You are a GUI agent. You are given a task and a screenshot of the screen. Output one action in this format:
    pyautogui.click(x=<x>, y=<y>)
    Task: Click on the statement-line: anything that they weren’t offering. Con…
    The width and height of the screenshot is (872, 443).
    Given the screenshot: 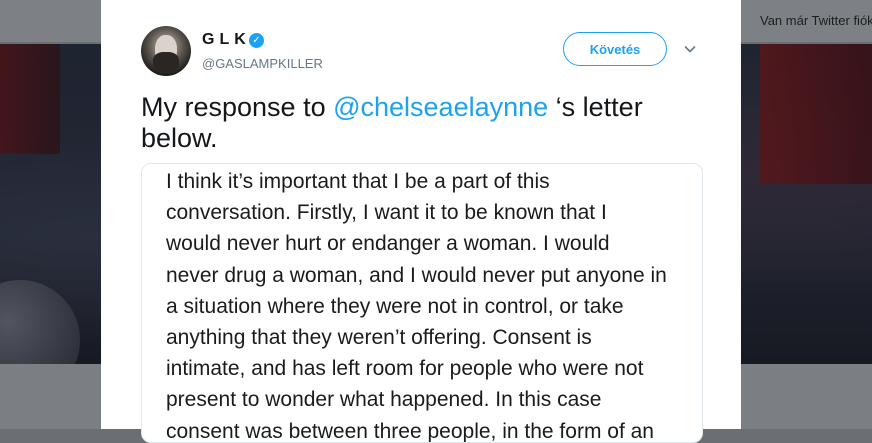 What is the action you would take?
    pyautogui.click(x=379, y=338)
    